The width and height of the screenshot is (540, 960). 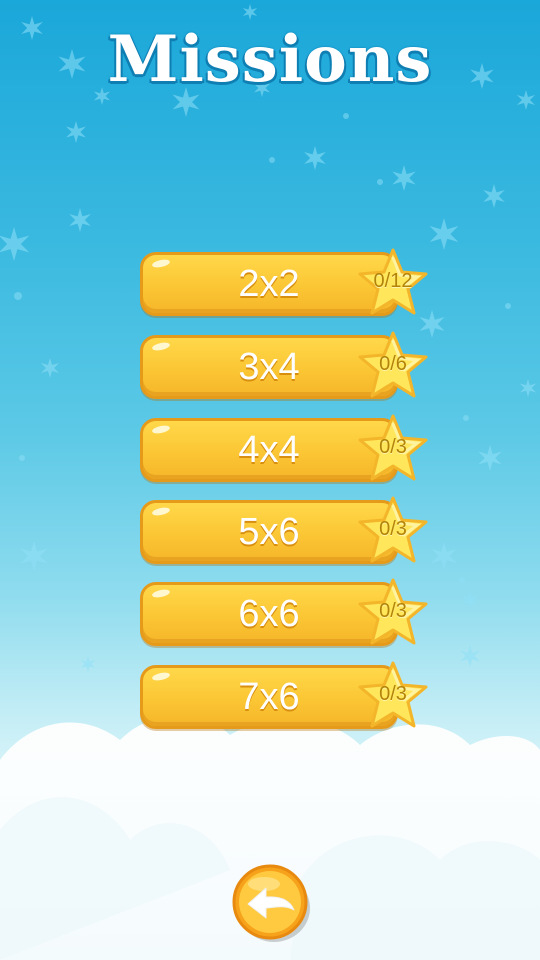 I want to click on mission-button-2x2: 2x2 0/12, so click(x=284, y=283).